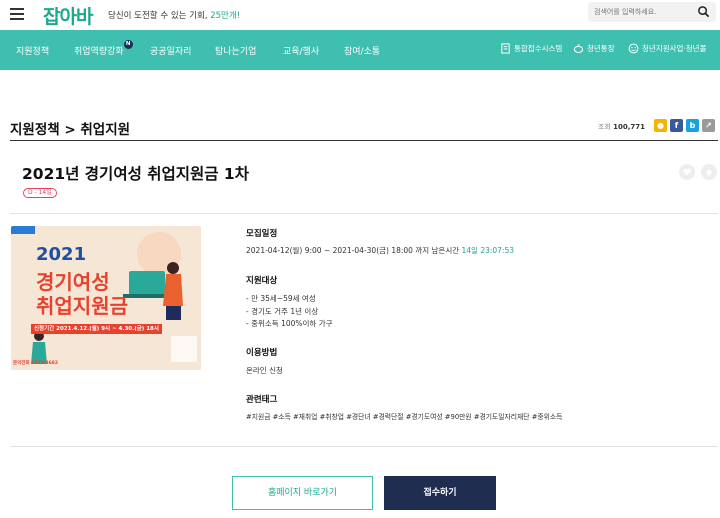 The width and height of the screenshot is (720, 518). I want to click on share-icon: ↗, so click(708, 125).